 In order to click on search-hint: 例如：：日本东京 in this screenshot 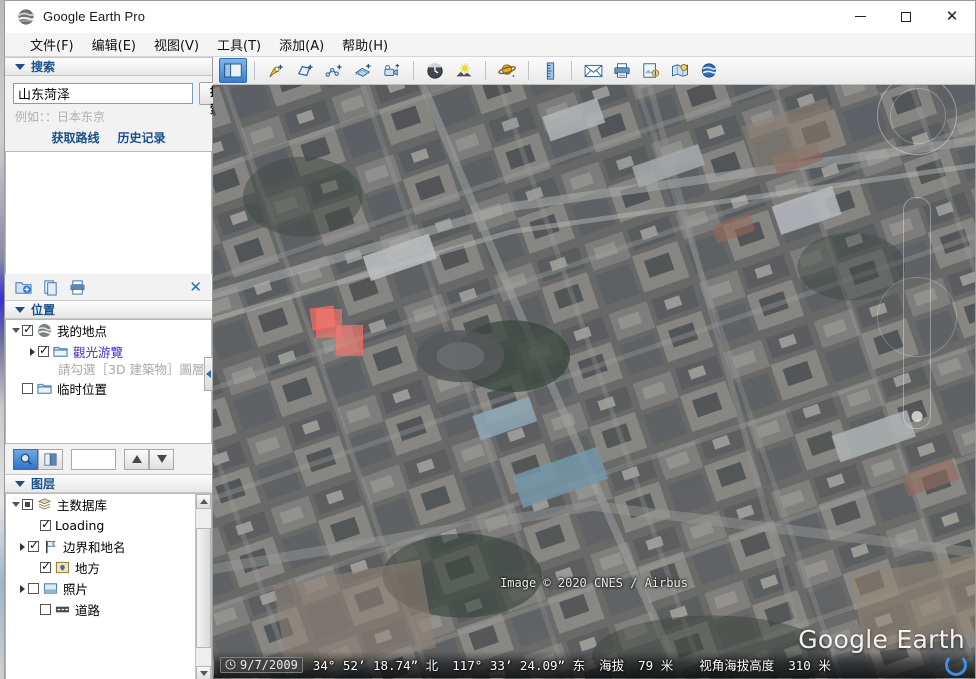, I will do `click(60, 117)`.